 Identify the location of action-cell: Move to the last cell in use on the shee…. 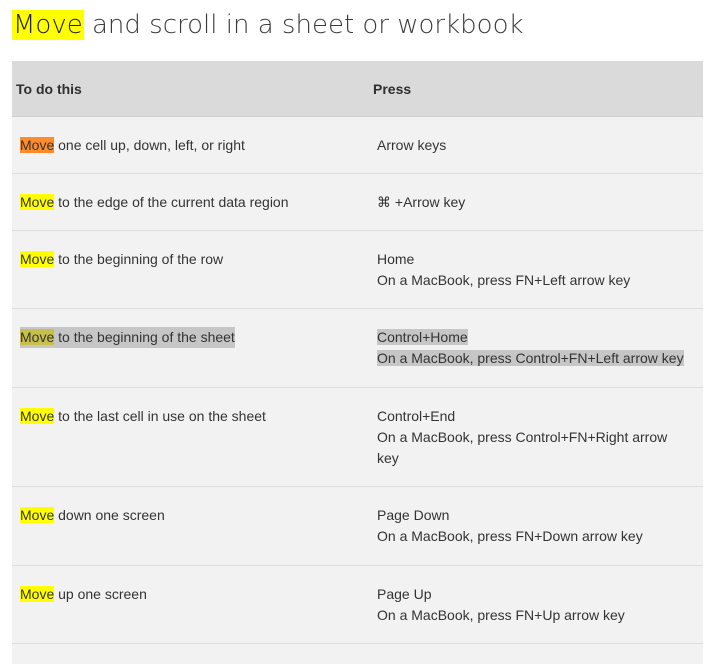
(143, 416).